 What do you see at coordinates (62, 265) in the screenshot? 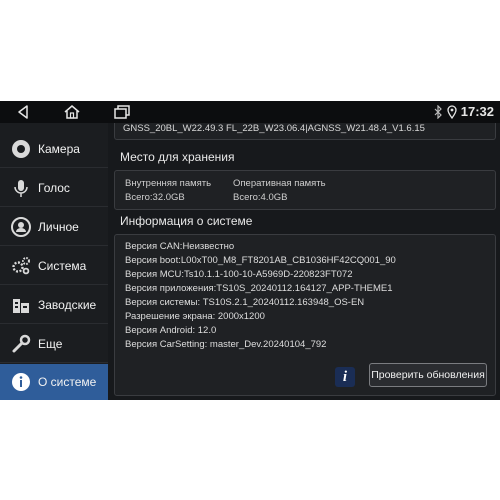
I see `sidebar-item-label: Система` at bounding box center [62, 265].